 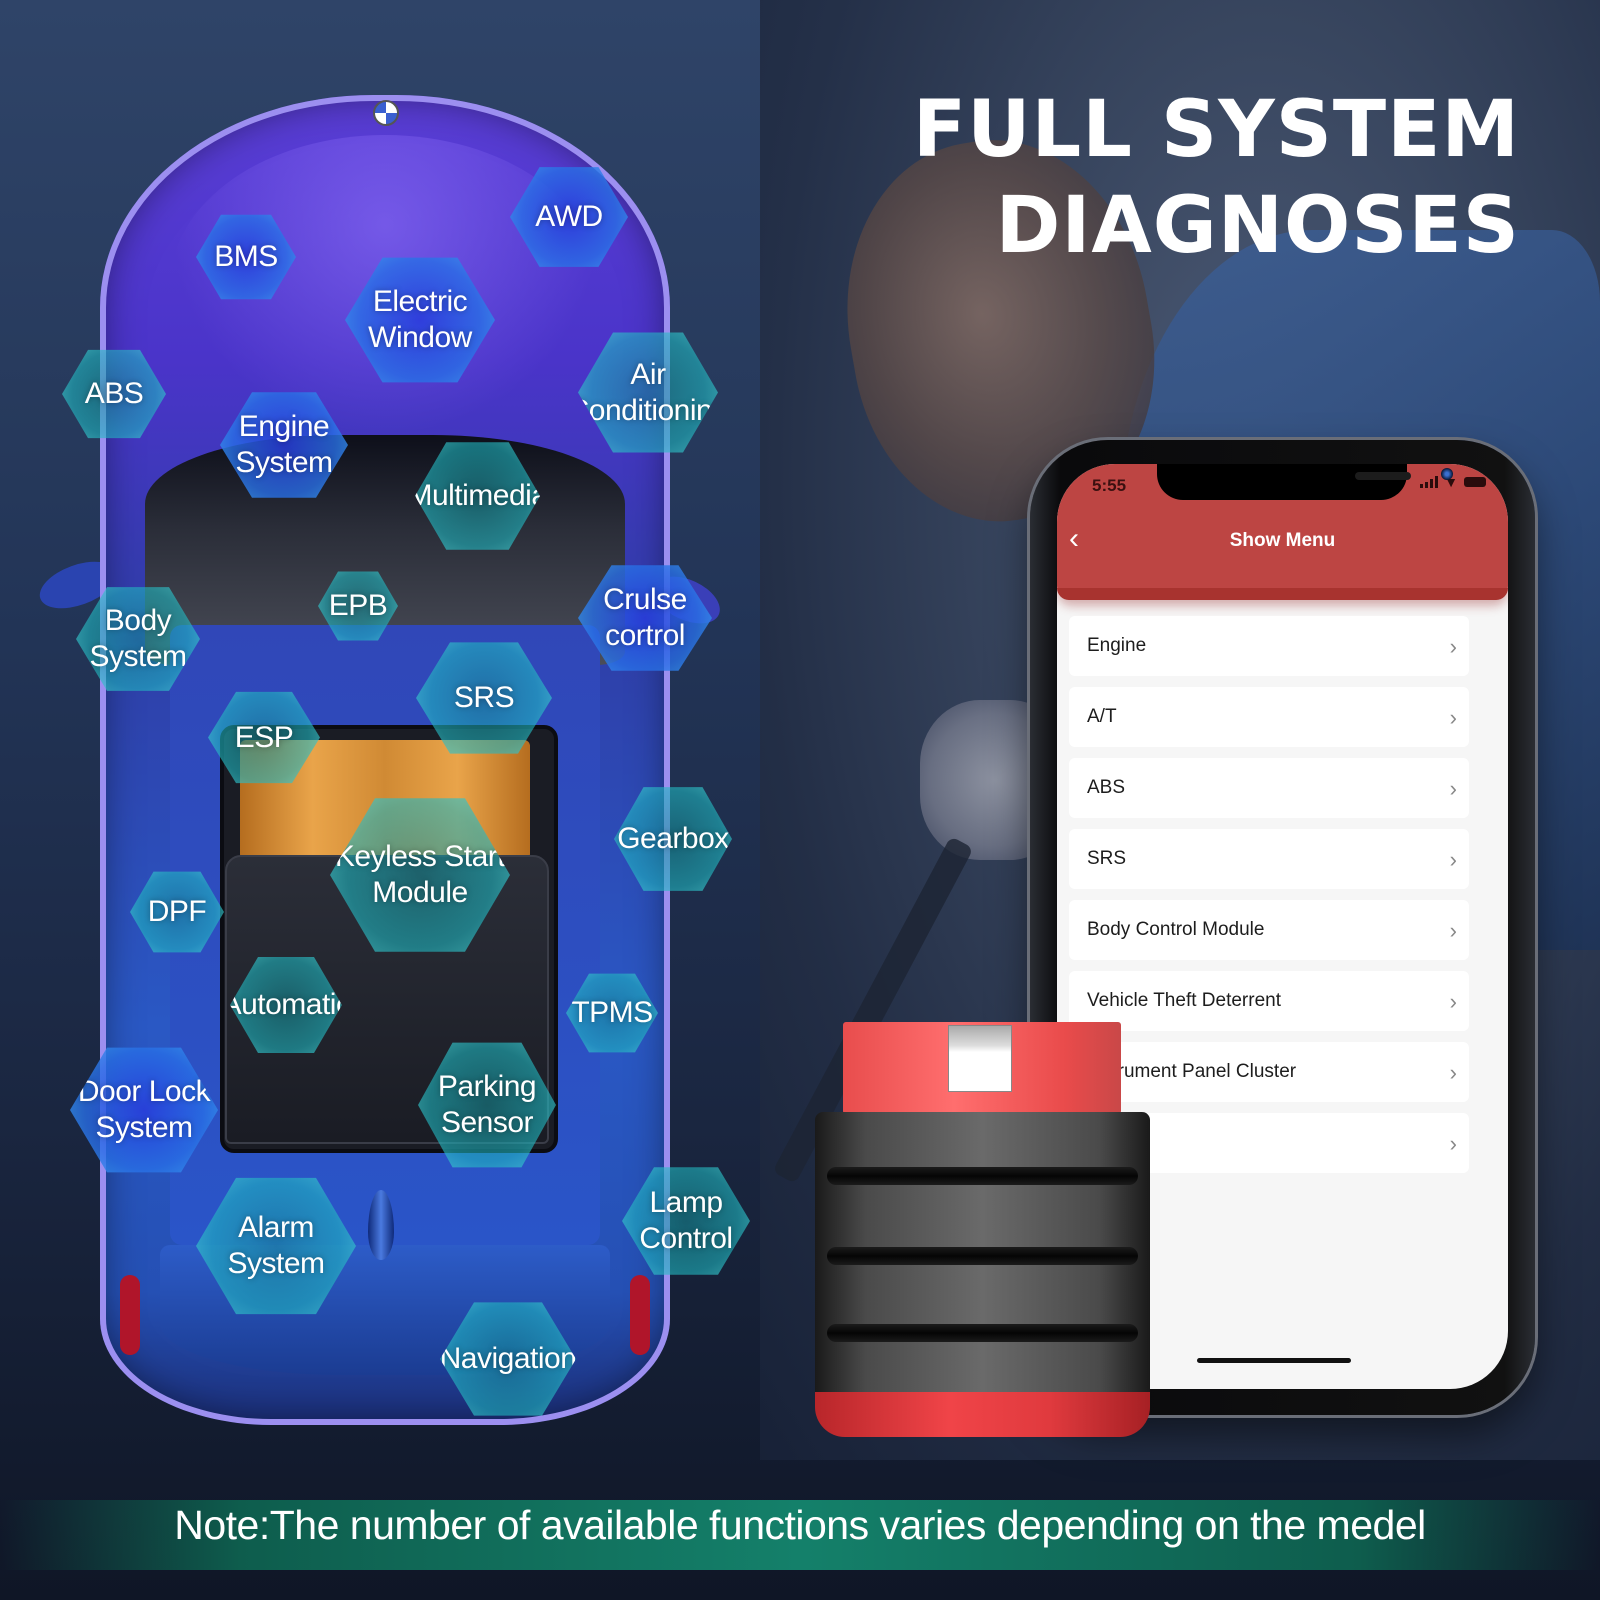 I want to click on earpiece-speaker, so click(x=1383, y=476).